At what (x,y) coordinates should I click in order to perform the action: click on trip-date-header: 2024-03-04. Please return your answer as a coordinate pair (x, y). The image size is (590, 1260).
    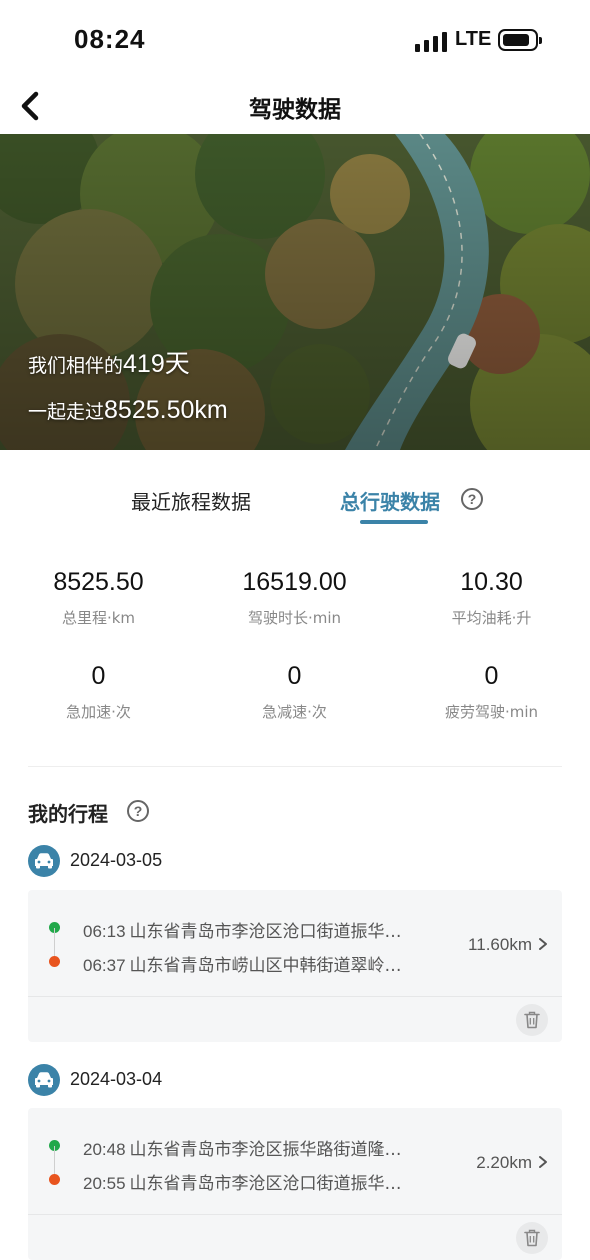
    Looking at the image, I should click on (228, 1080).